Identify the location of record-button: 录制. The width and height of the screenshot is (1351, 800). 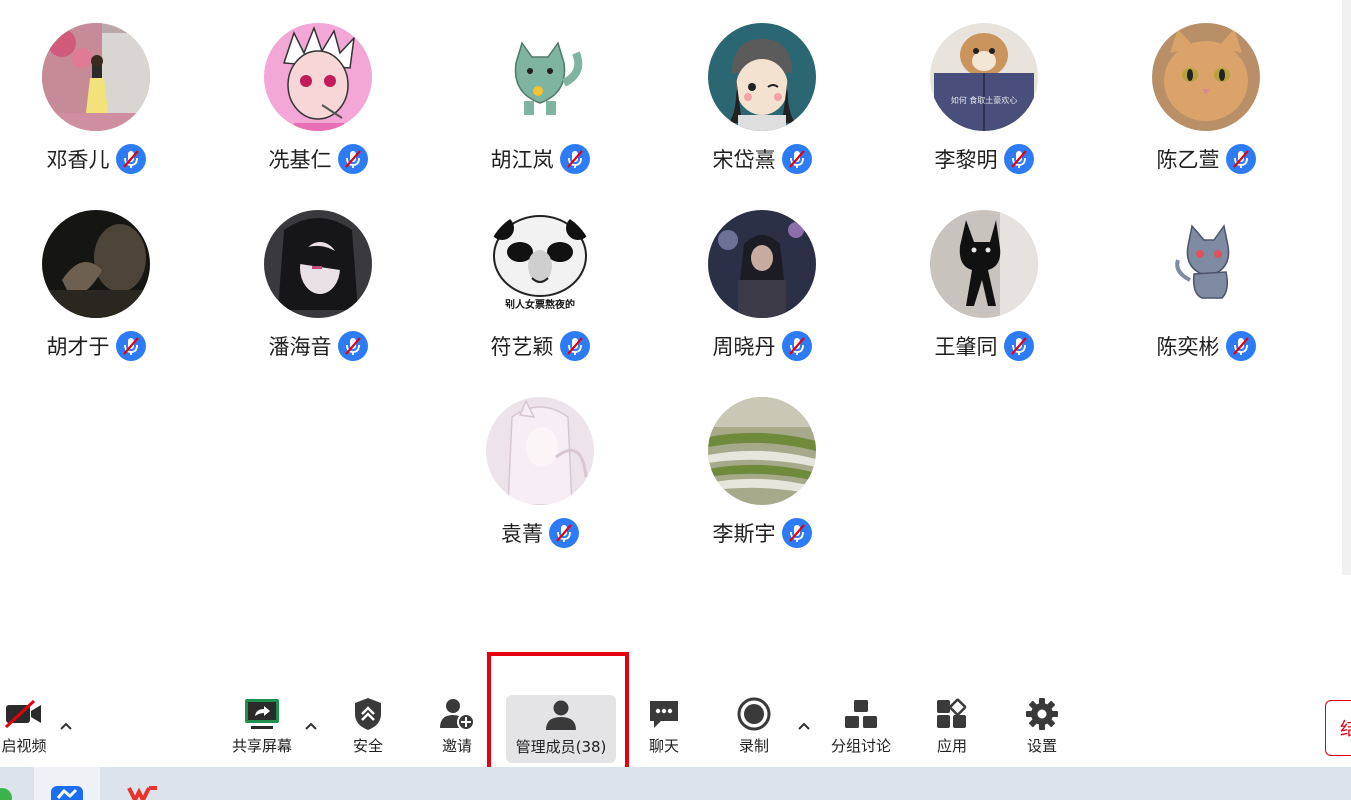
(754, 728).